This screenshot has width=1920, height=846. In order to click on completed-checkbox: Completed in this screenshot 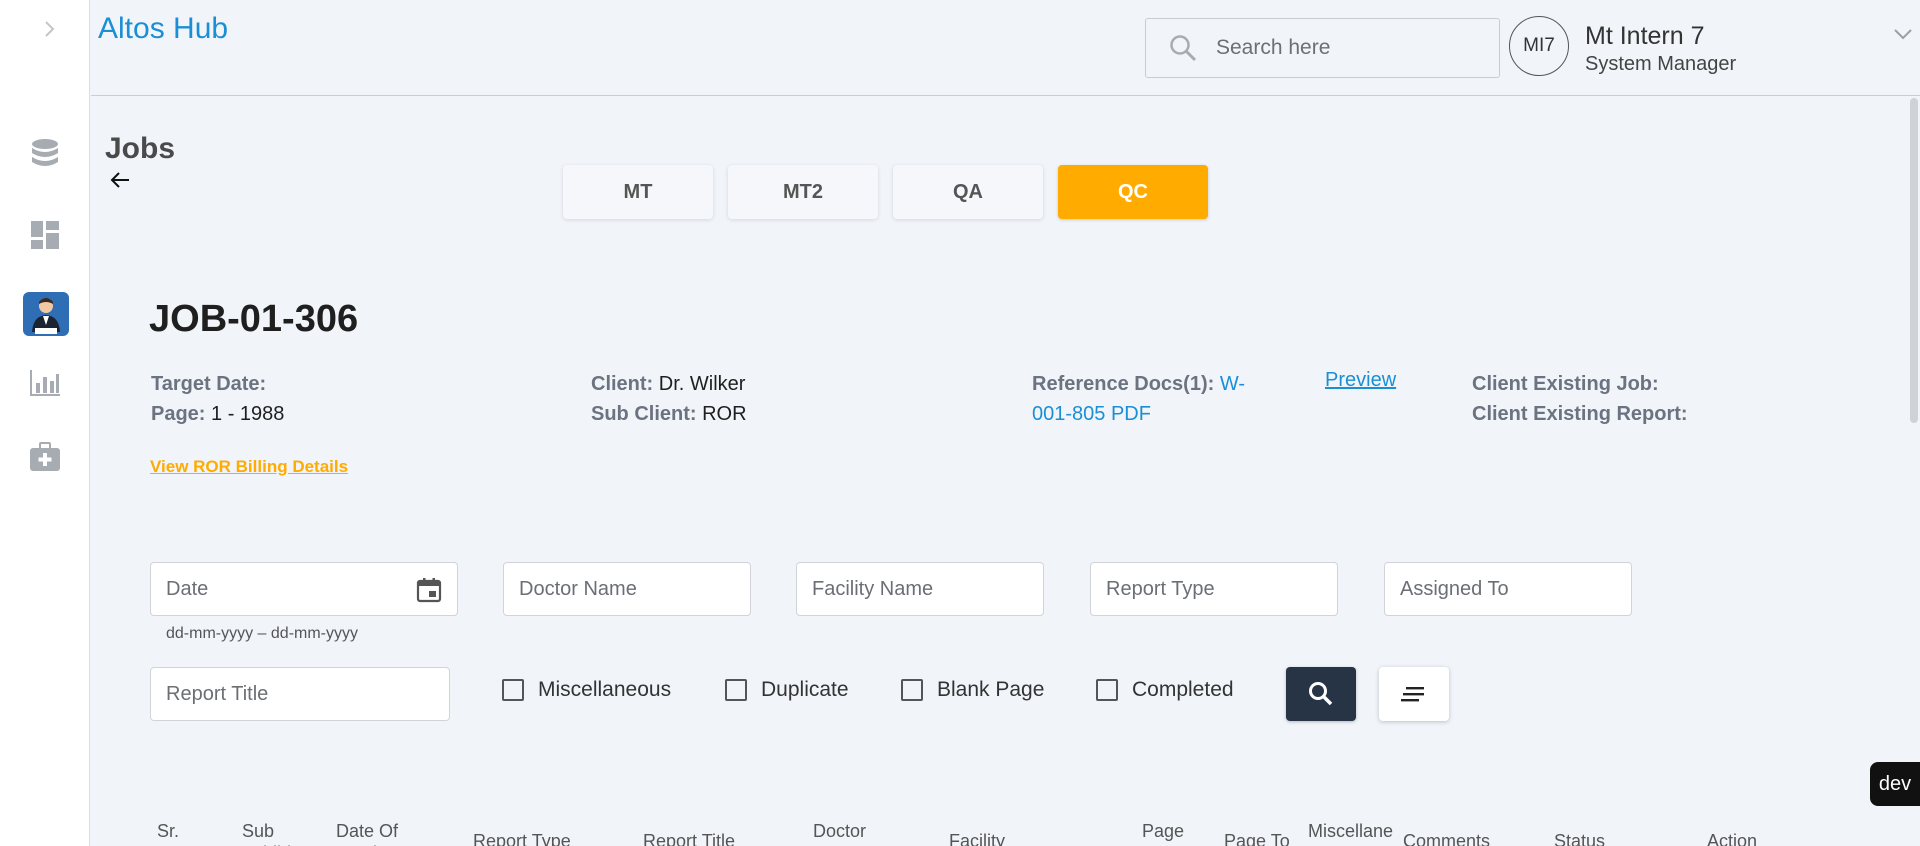, I will do `click(1165, 690)`.